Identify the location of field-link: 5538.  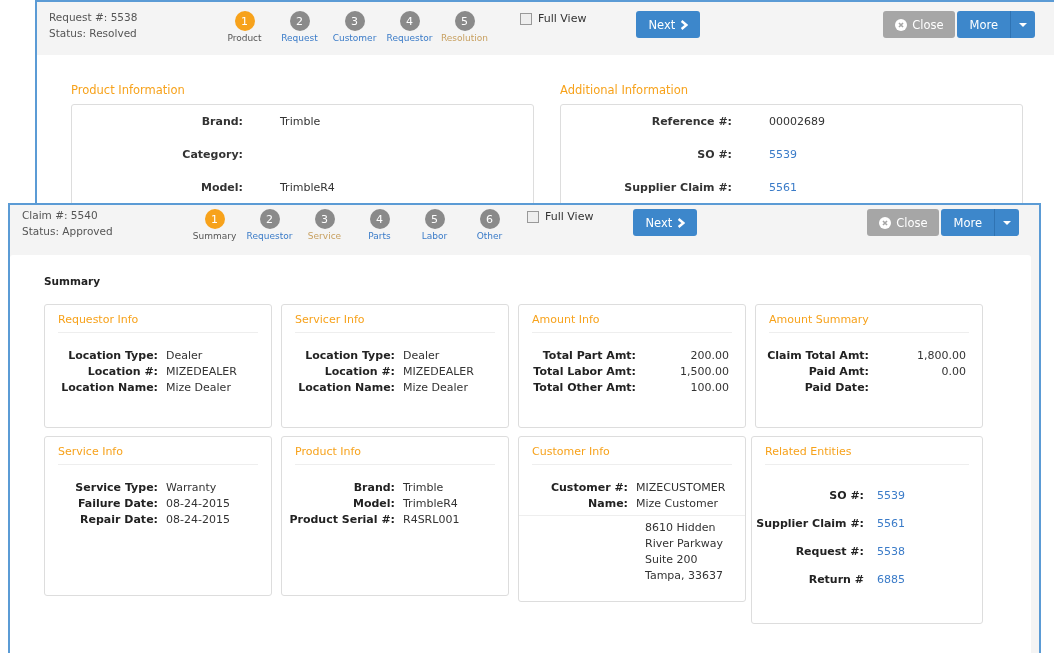
(891, 552).